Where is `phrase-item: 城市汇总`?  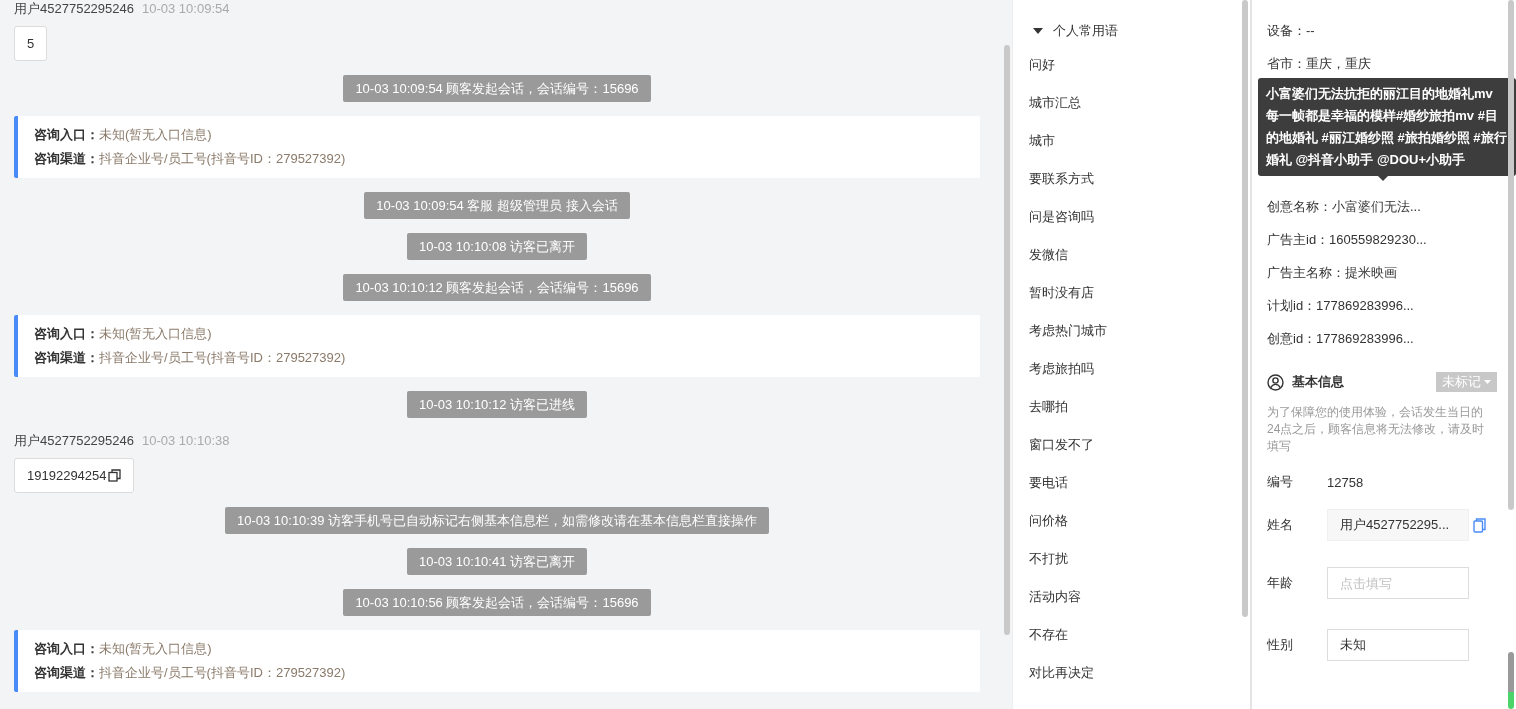
phrase-item: 城市汇总 is located at coordinates (1131, 103).